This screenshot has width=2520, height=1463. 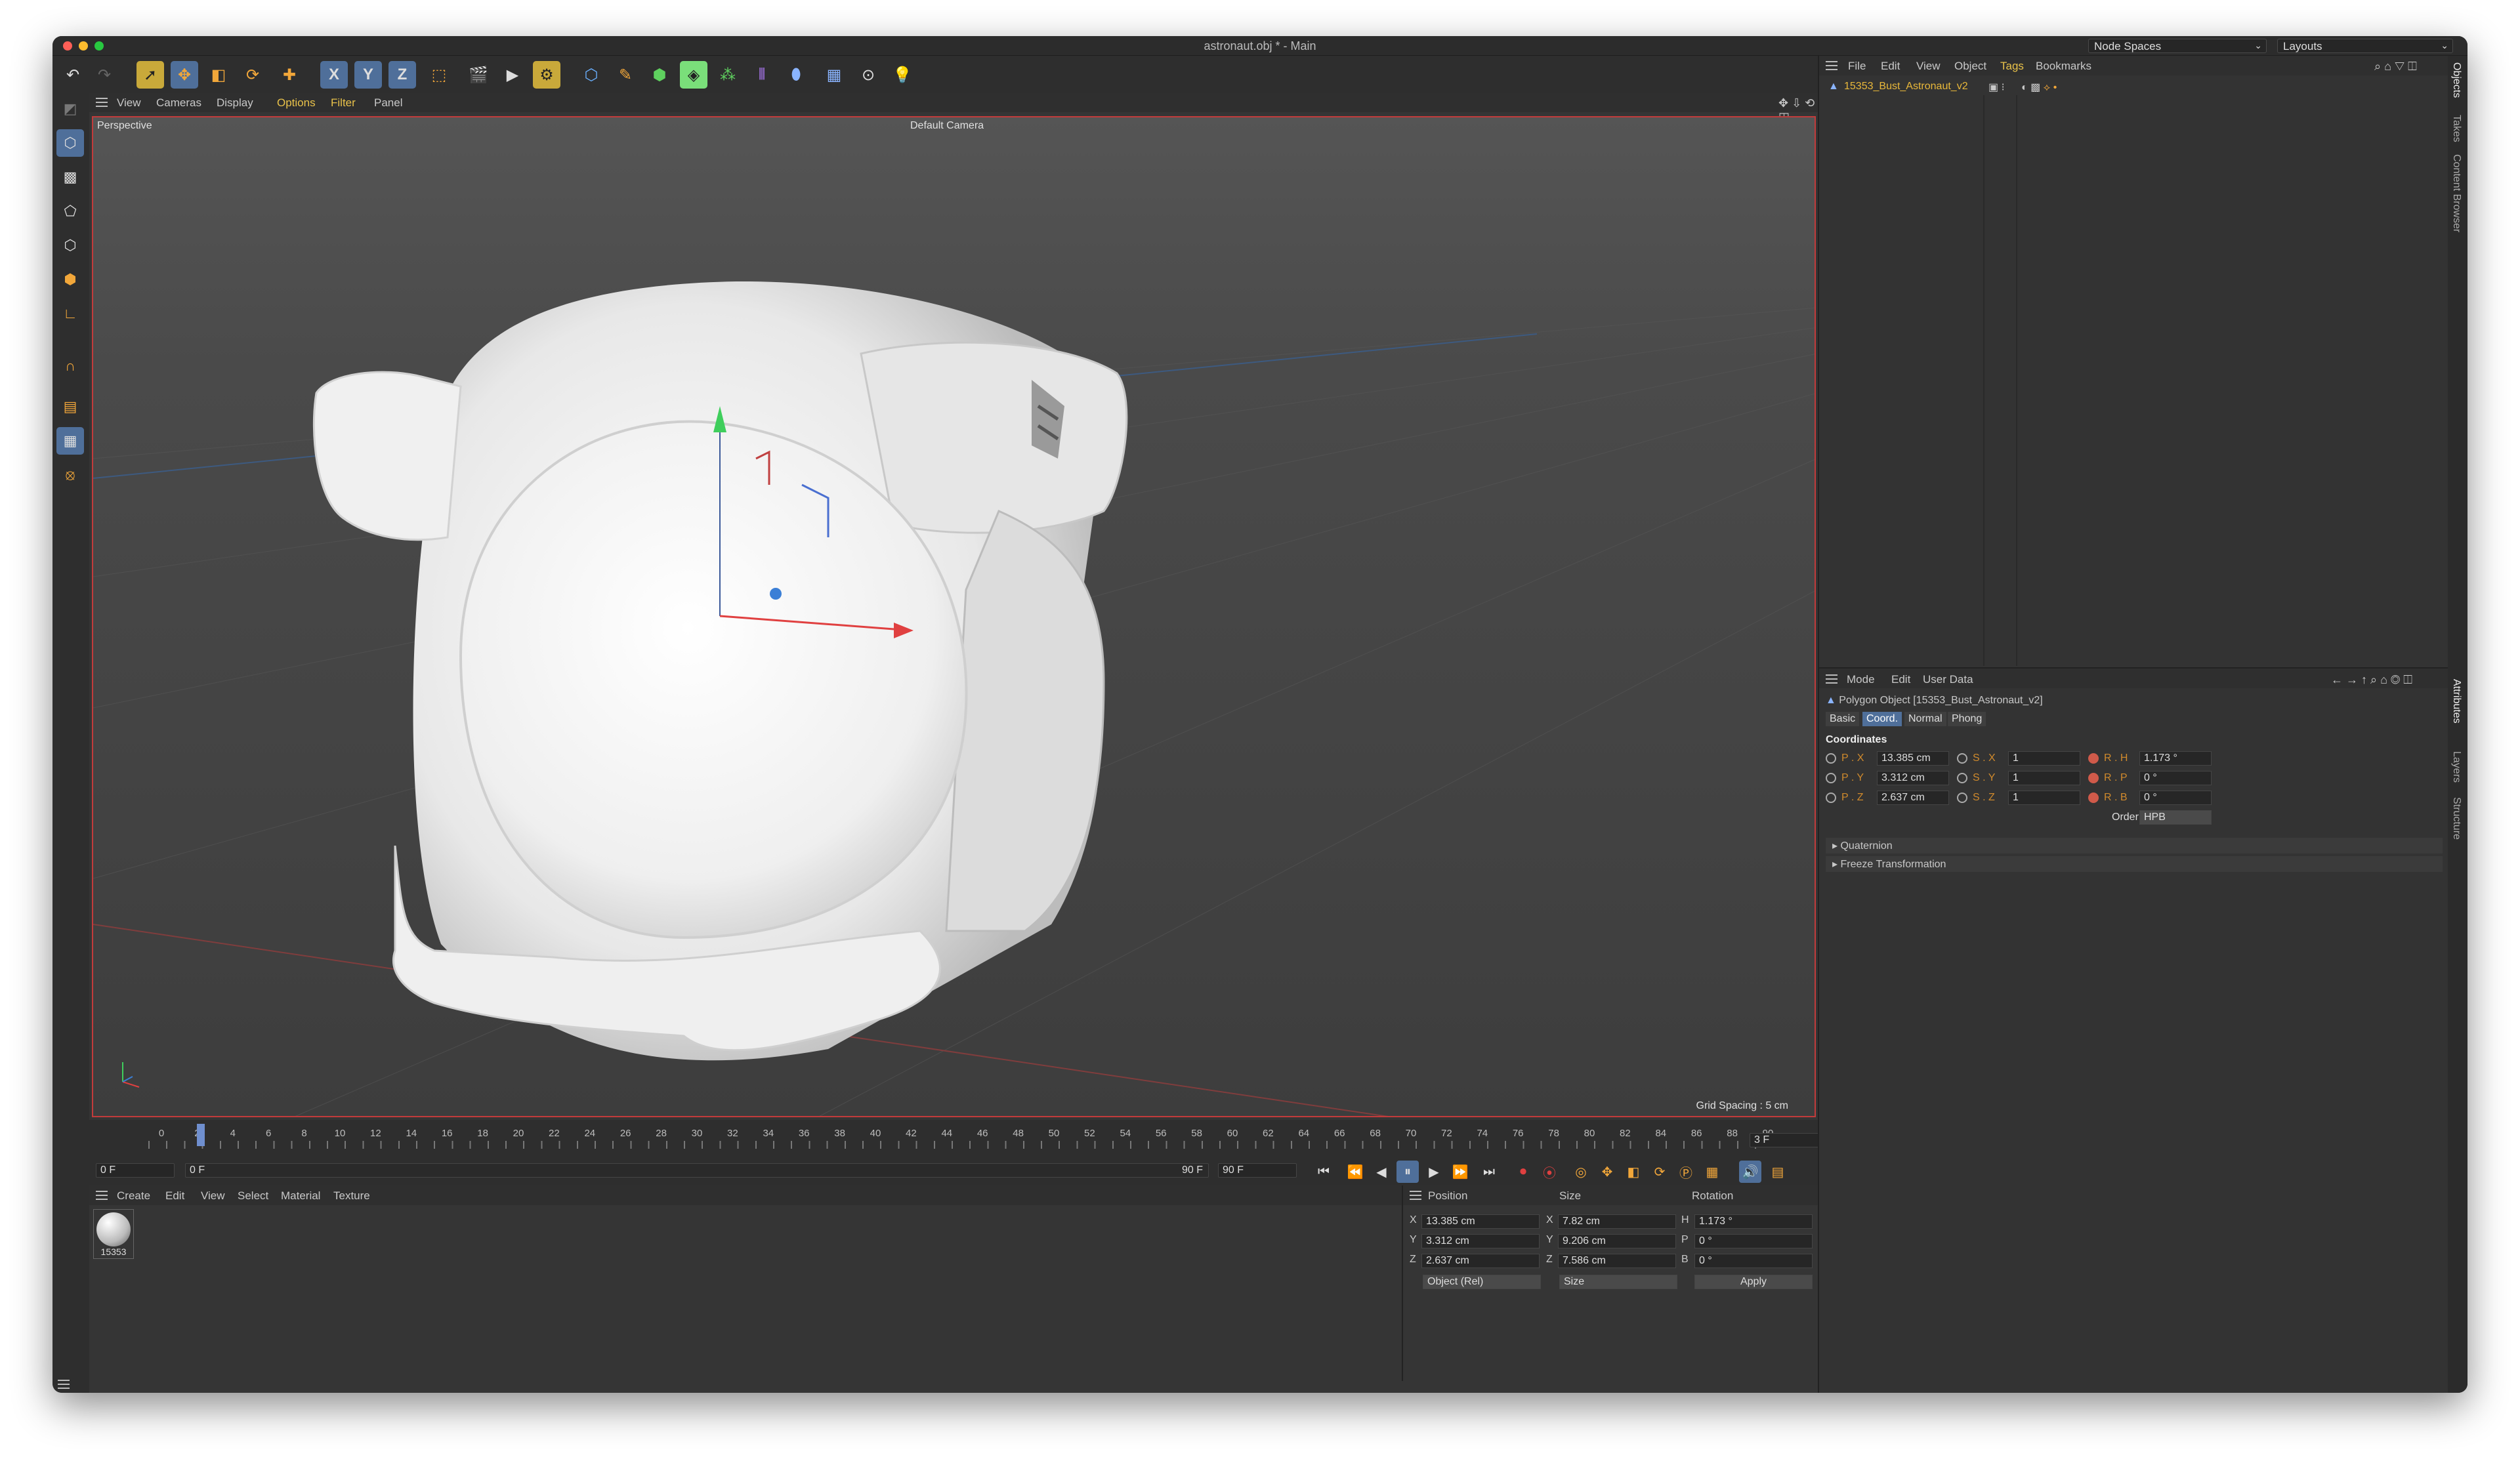 I want to click on y-axis-icon: Y, so click(x=368, y=75).